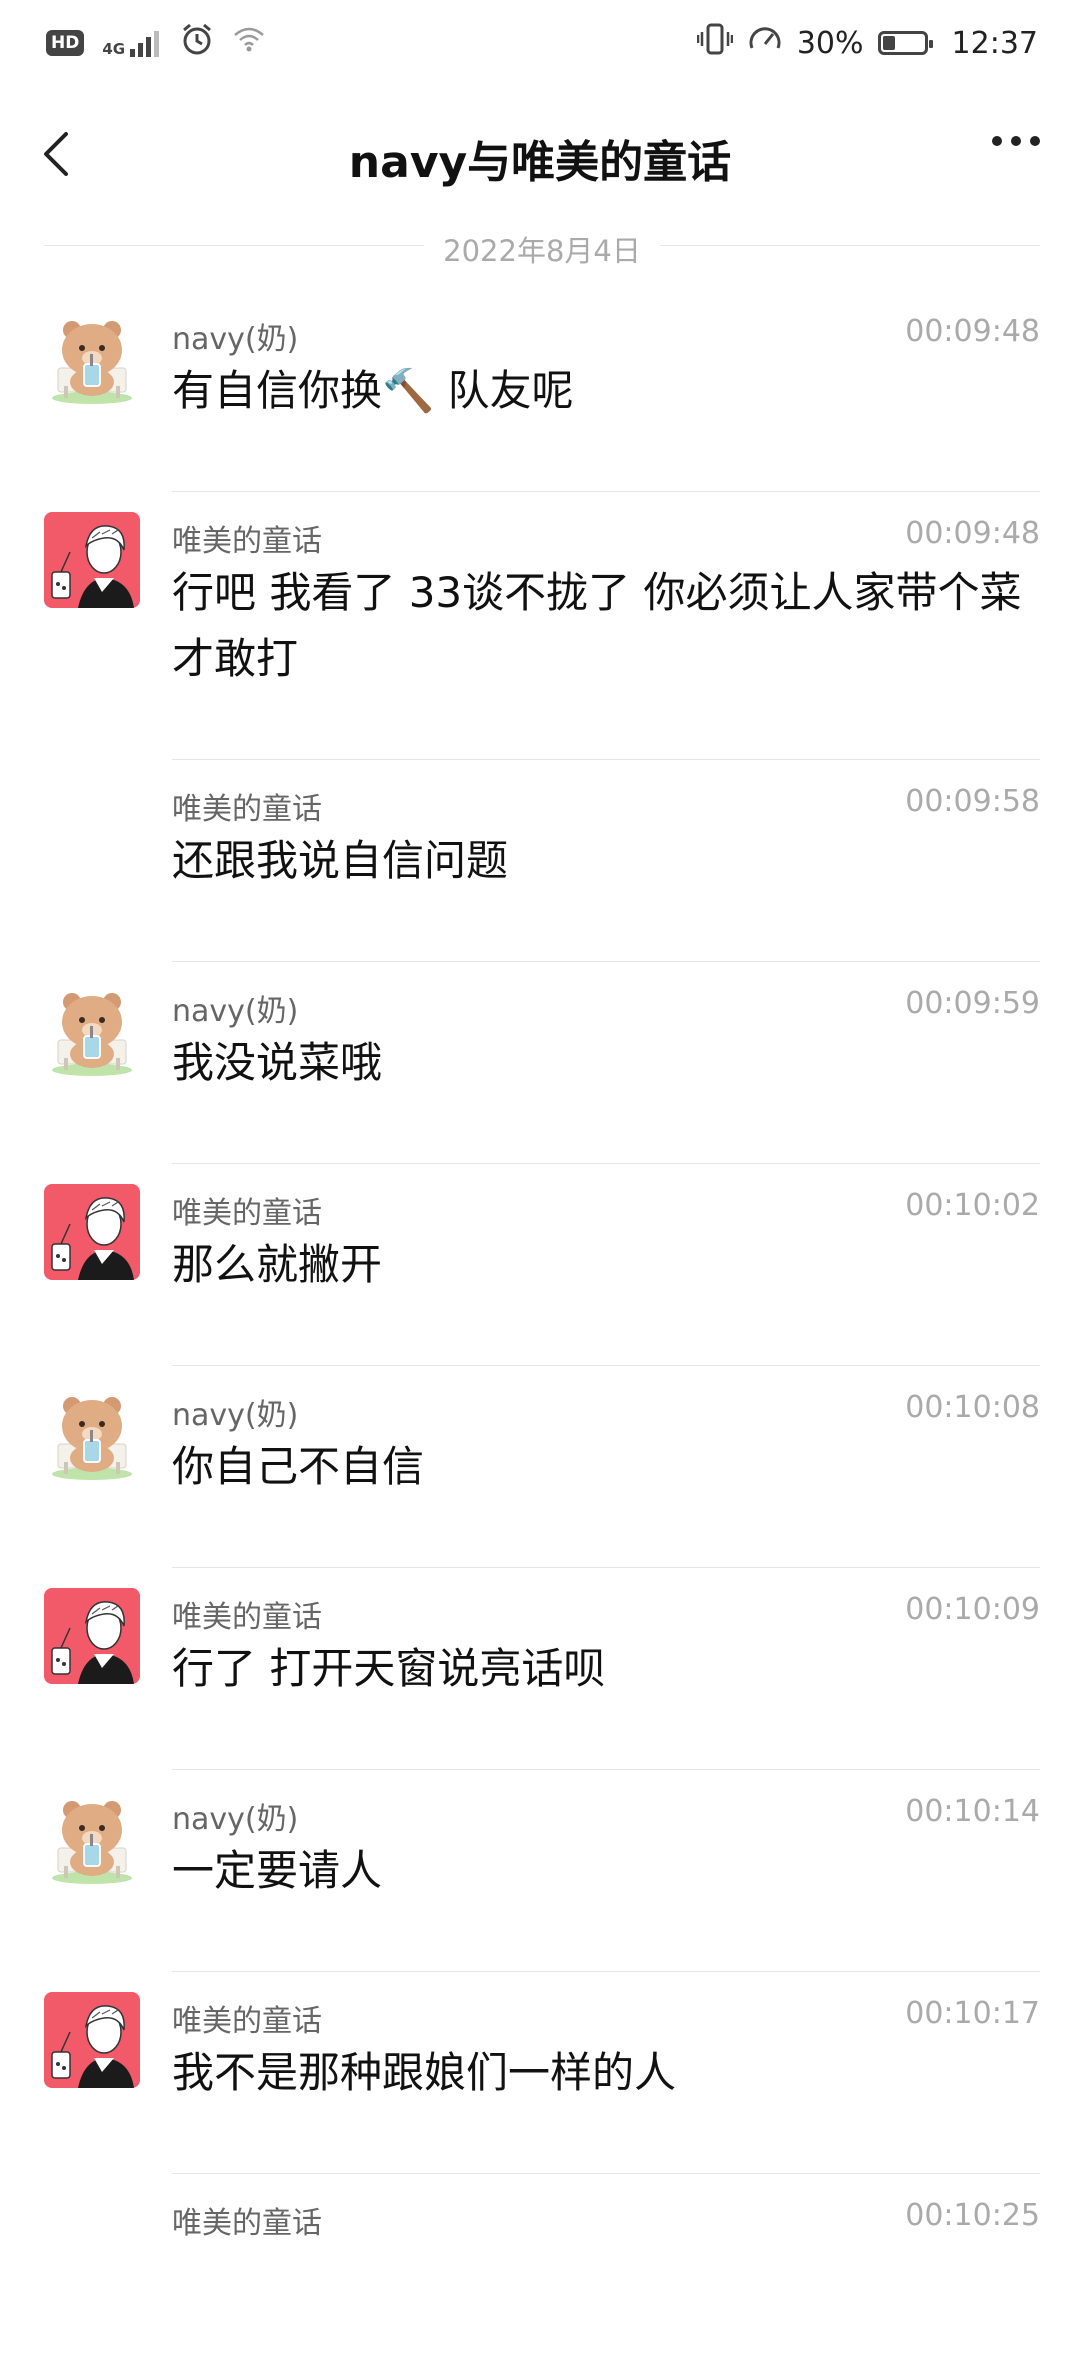 Image resolution: width=1080 pixels, height=2376 pixels. I want to click on message-time: 00:09:59, so click(972, 1003).